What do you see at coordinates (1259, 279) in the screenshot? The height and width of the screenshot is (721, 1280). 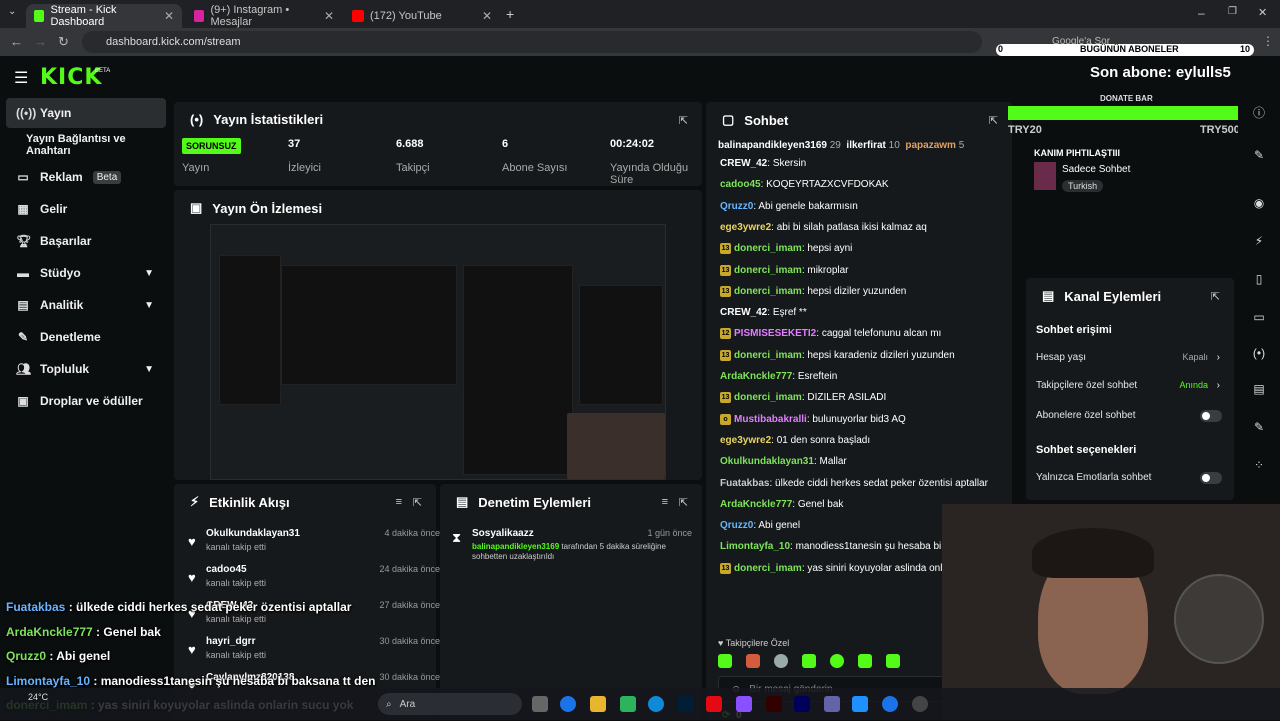 I see `document-icon: ▯` at bounding box center [1259, 279].